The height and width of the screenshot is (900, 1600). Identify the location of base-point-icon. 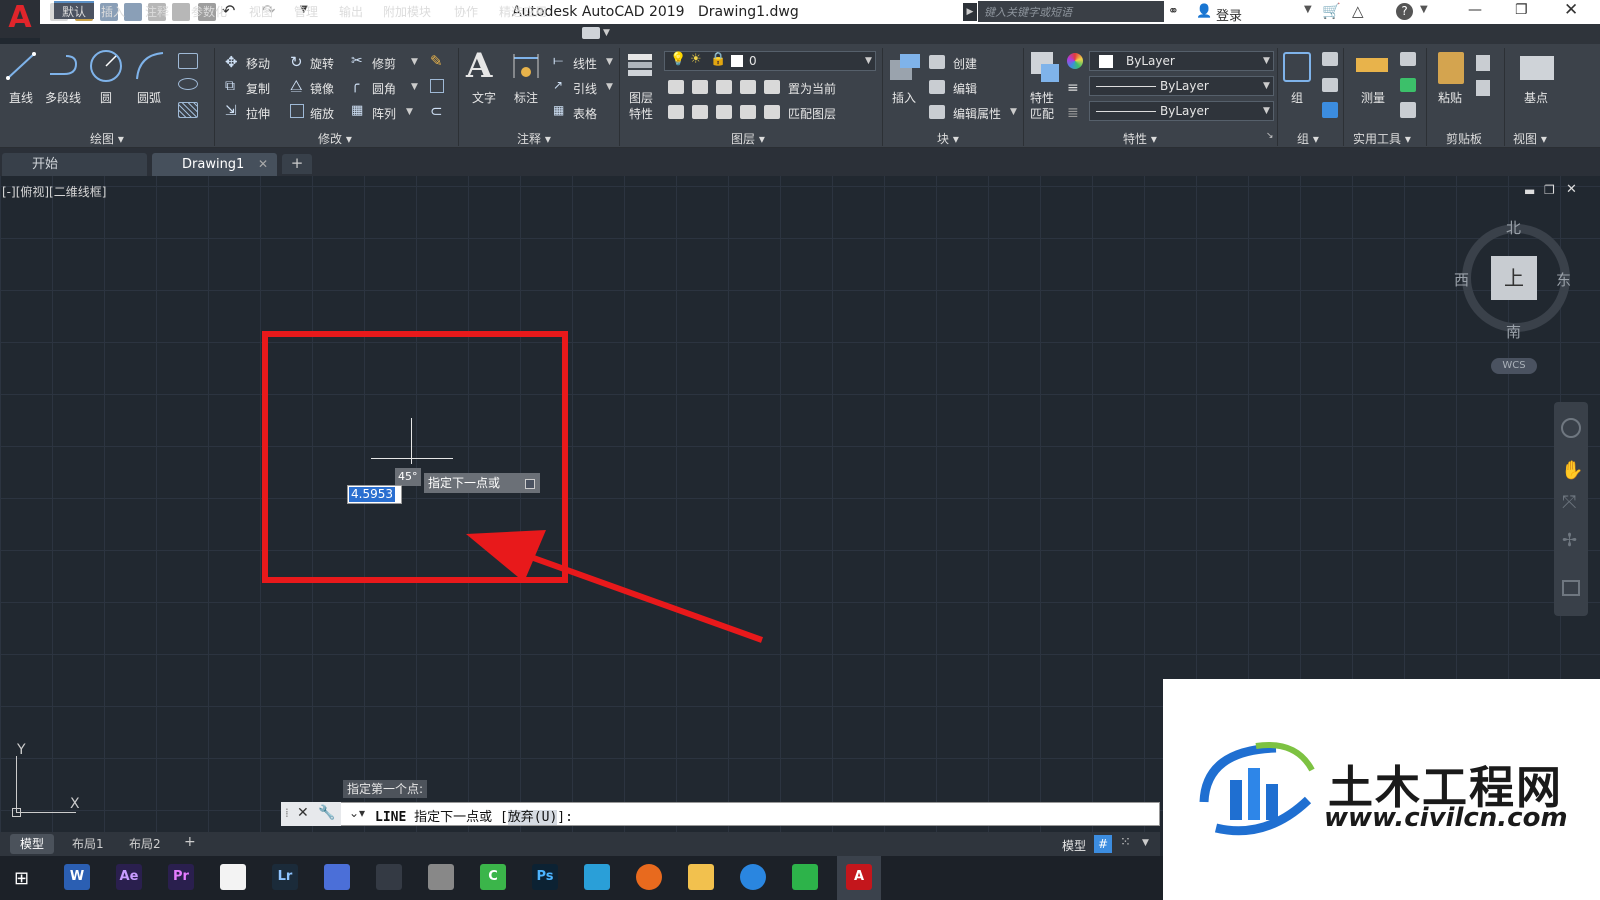
(1537, 68).